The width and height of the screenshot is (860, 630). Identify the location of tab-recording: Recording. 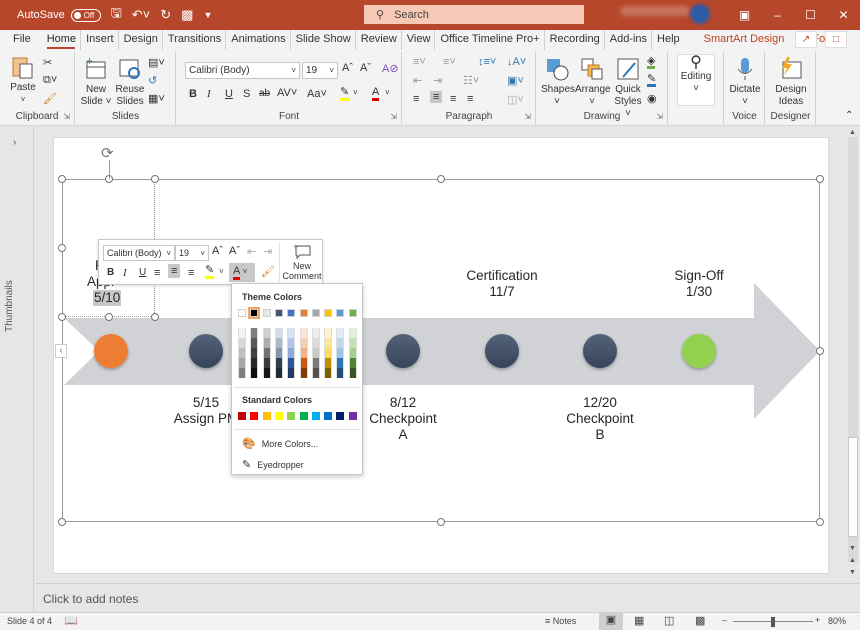
(575, 40).